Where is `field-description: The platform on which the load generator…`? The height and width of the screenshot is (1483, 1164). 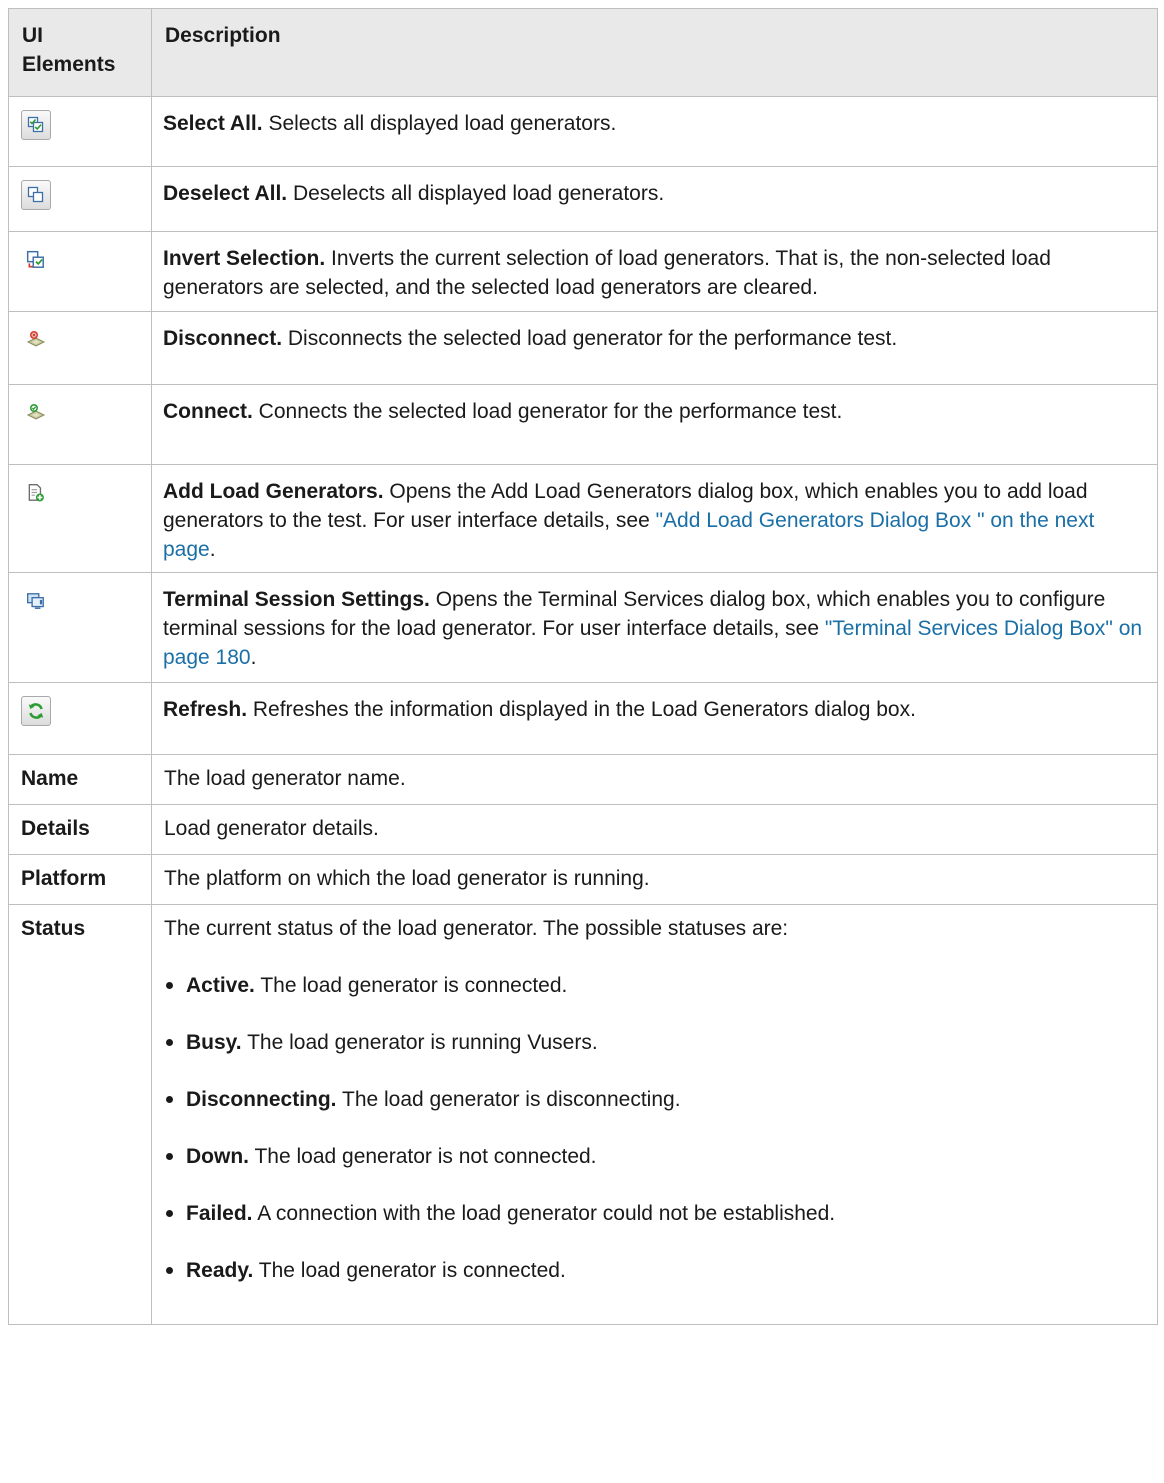
field-description: The platform on which the load generator… is located at coordinates (654, 879).